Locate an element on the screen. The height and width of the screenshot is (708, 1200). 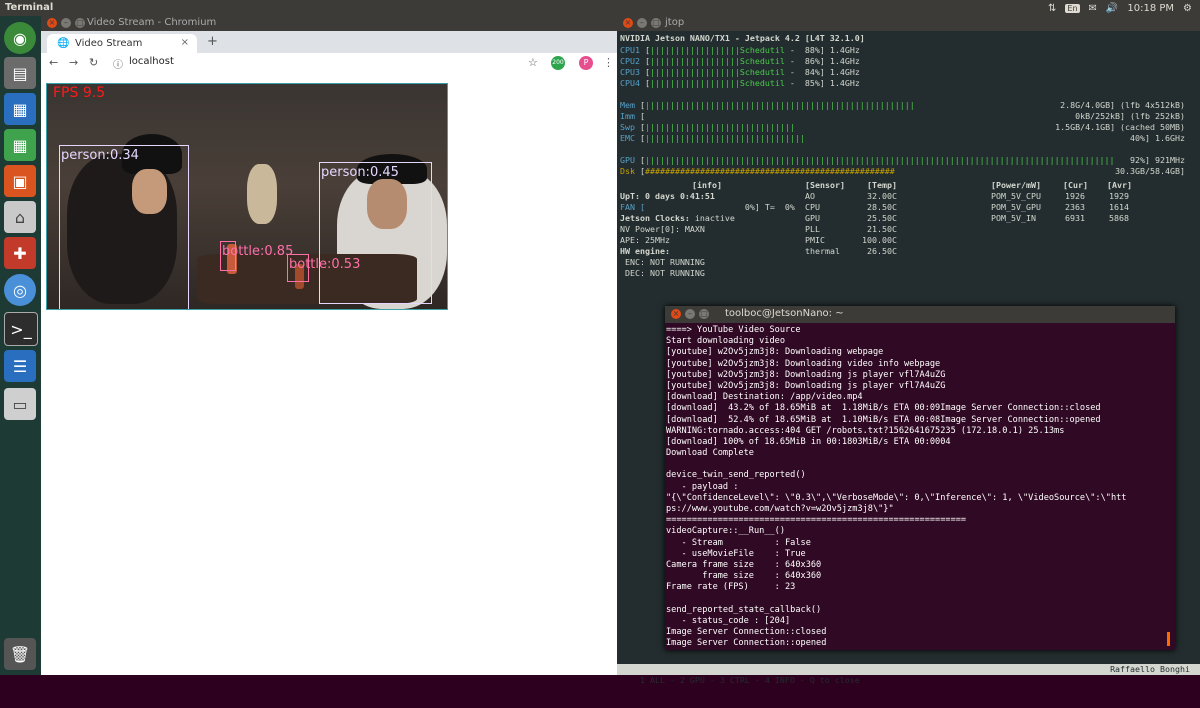
menu-icon: ⋮ is located at coordinates (608, 62).